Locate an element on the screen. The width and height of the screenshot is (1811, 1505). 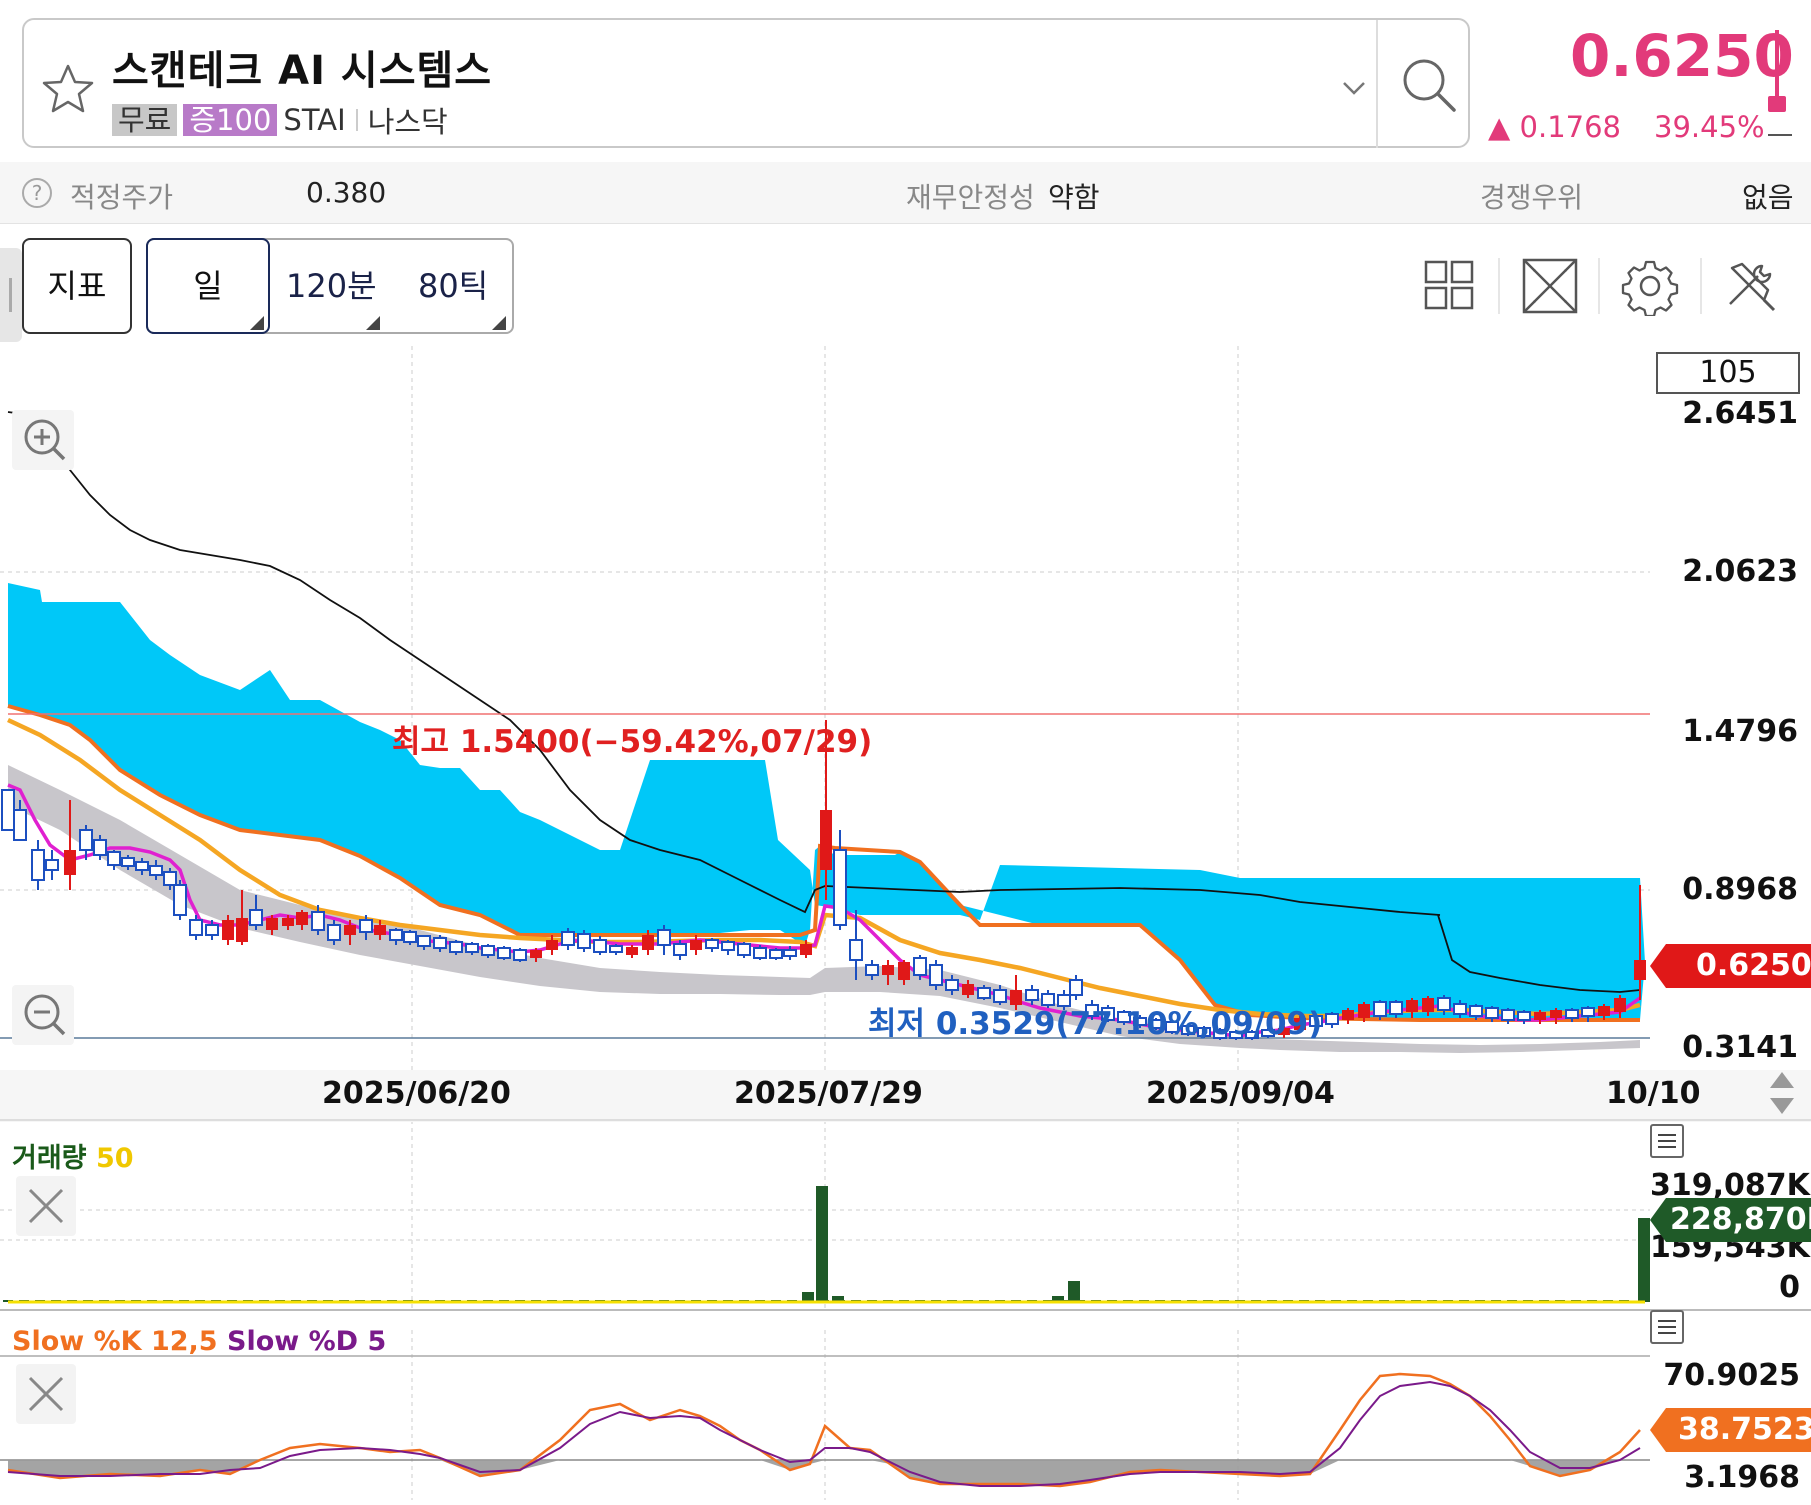
low-annotation: 최저 0.3529(77.10%,09/09) is located at coordinates (1095, 1024).